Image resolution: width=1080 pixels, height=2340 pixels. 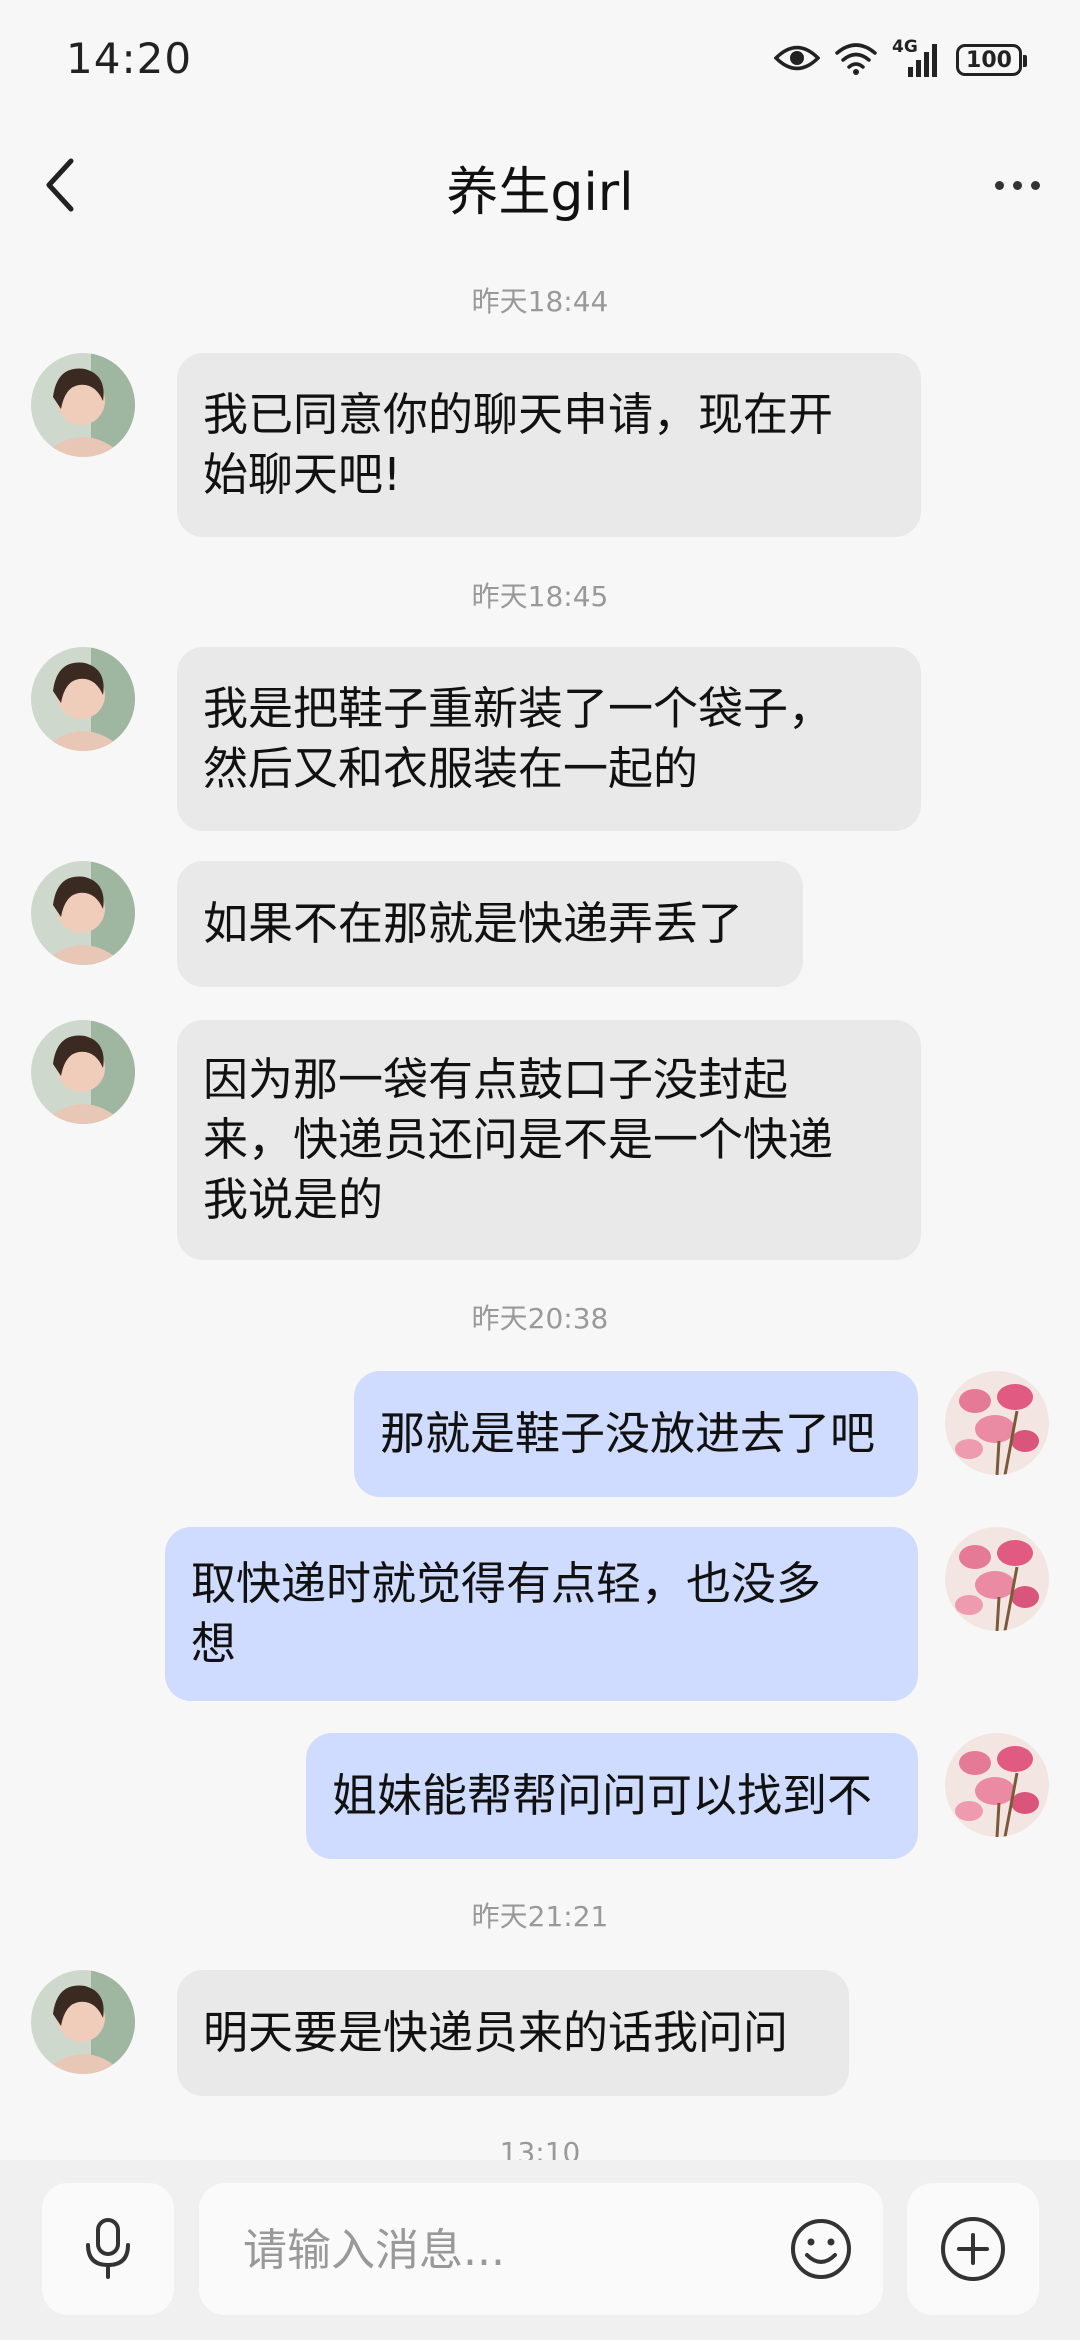 I want to click on emoji-icon, so click(x=821, y=2249).